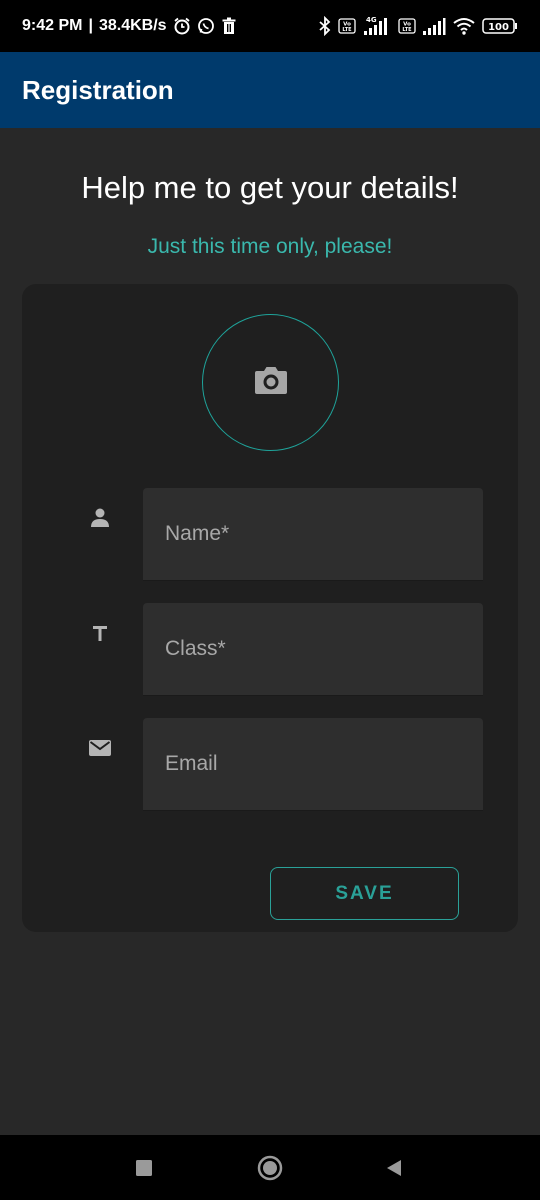  I want to click on status-right: Vo LTE 4G Vo LTE 100, so click(418, 26).